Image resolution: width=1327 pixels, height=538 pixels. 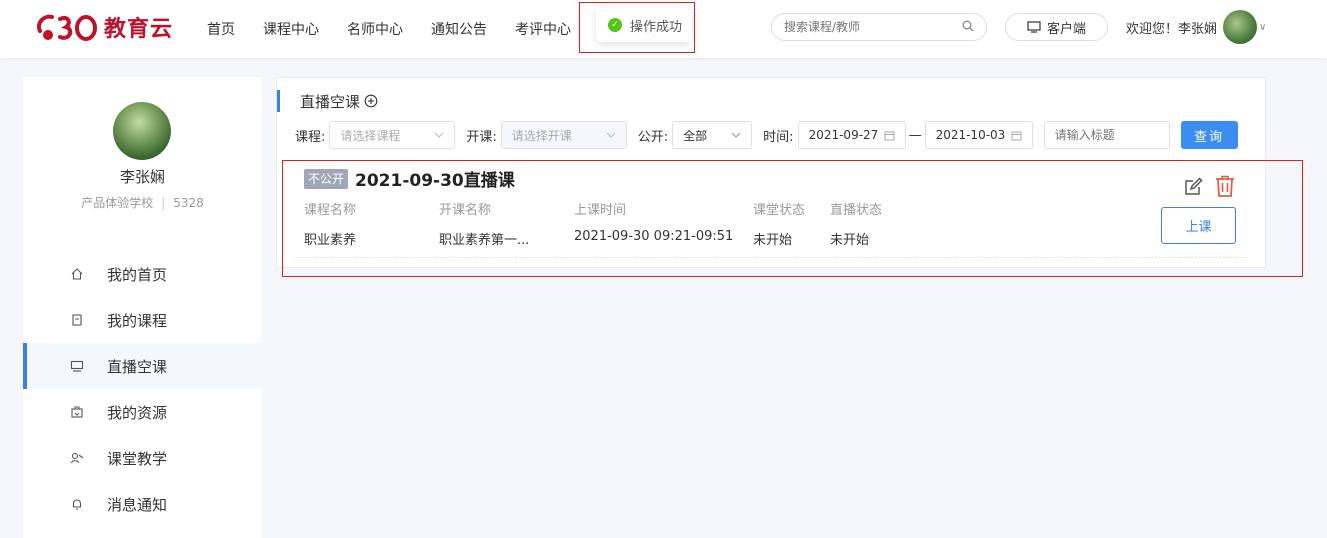 I want to click on logo: 教育云, so click(x=103, y=27).